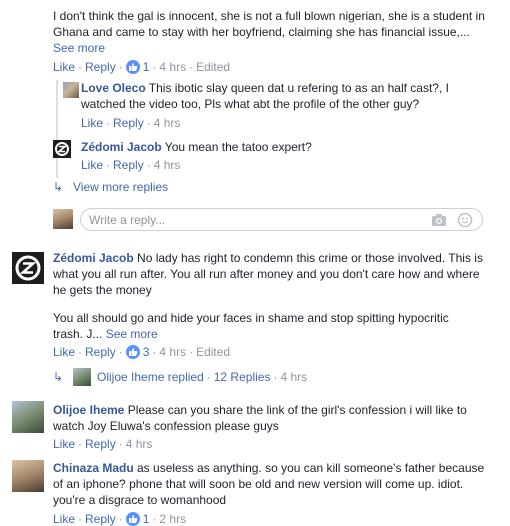  I want to click on comment-2-actions: Like · Reply · 3 · 4 hrs · Edited, so click(142, 352).